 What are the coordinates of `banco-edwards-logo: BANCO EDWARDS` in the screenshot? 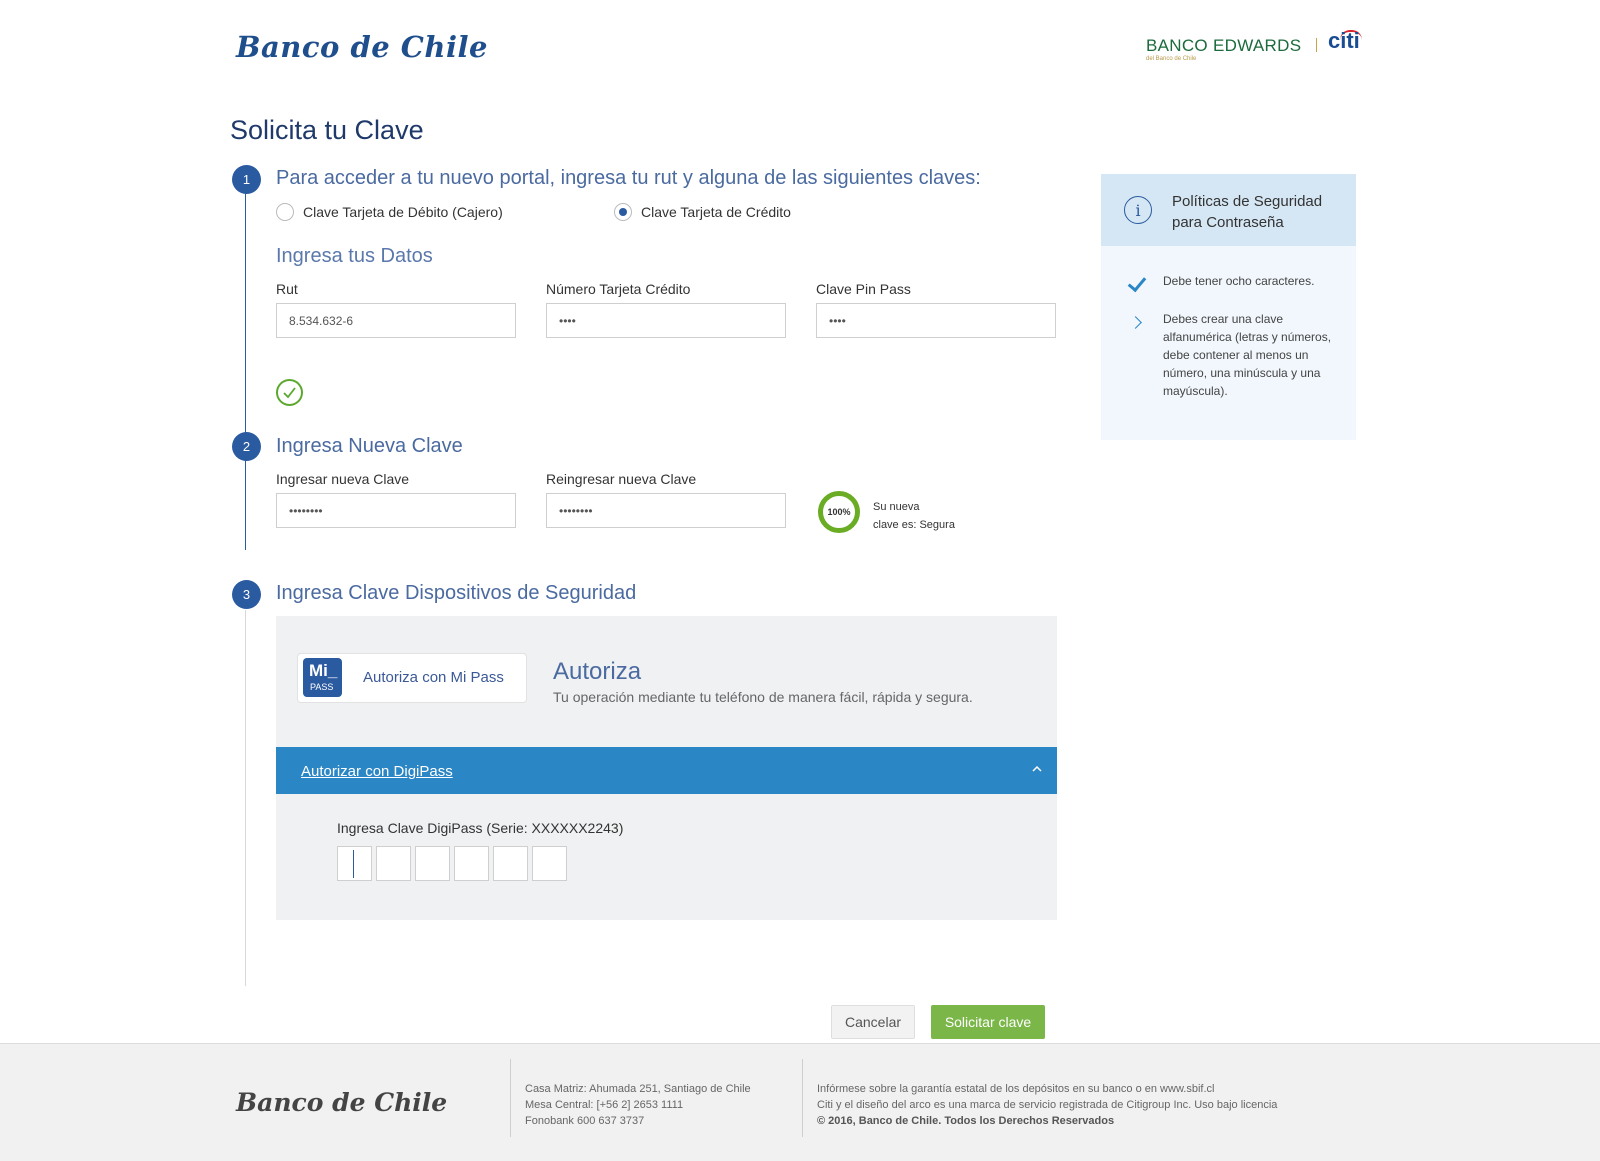 It's located at (1224, 45).